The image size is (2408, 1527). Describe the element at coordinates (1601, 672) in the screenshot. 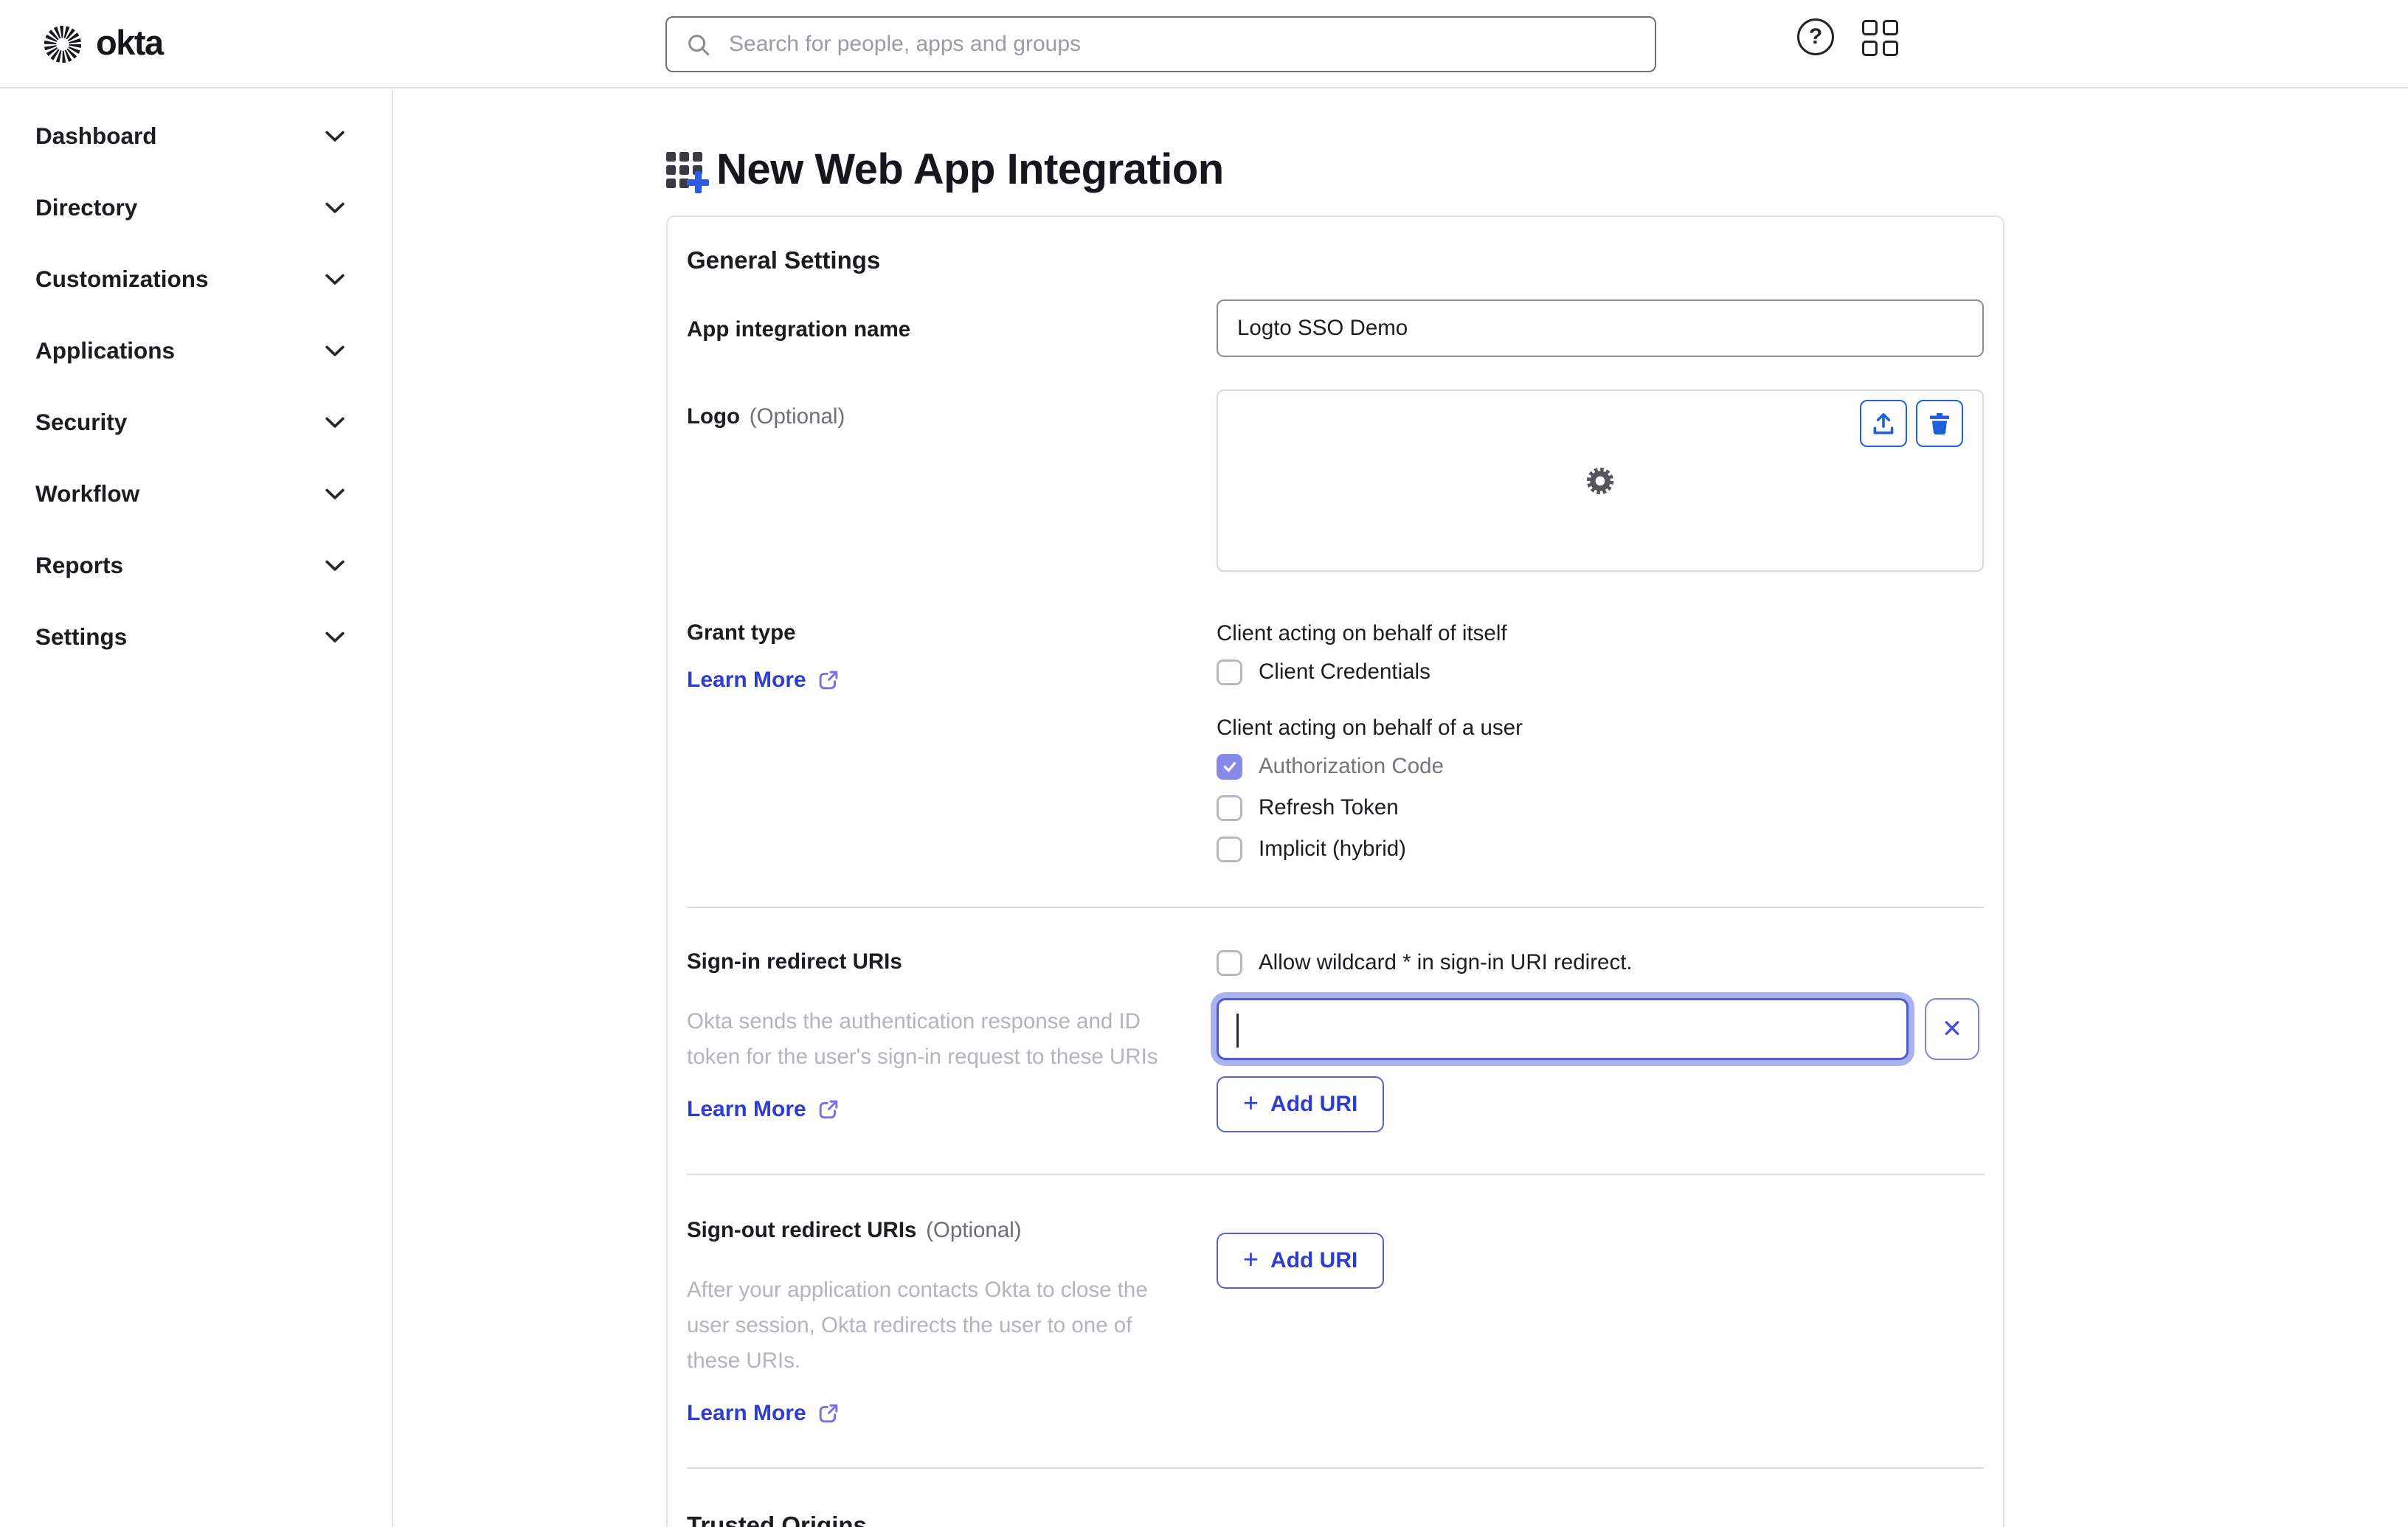

I see `client-credentials-checkbox-row: Client Credentials` at that location.